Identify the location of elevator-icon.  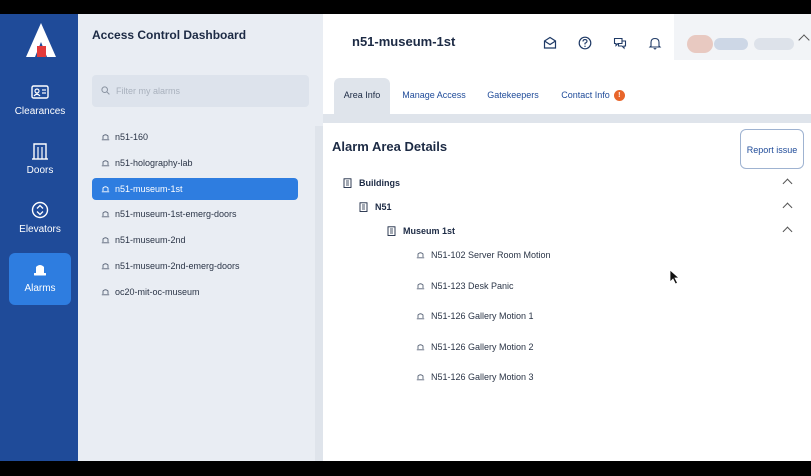
(40, 210).